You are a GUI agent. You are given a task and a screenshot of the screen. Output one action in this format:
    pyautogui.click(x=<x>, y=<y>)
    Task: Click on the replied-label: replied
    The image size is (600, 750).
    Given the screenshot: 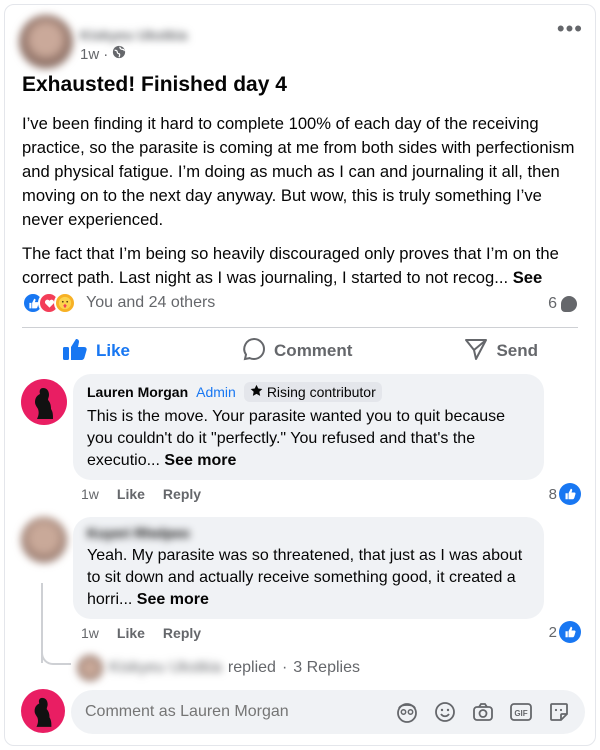 What is the action you would take?
    pyautogui.click(x=251, y=667)
    